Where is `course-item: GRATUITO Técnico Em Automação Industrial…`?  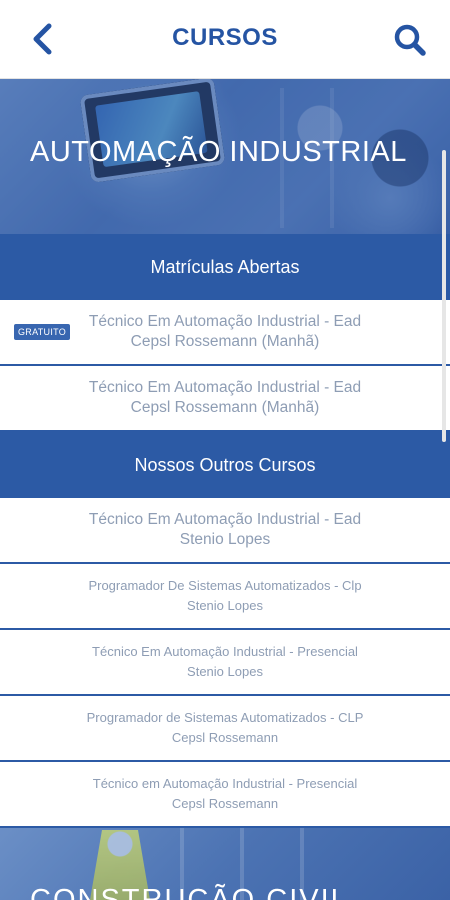
course-item: GRATUITO Técnico Em Automação Industrial… is located at coordinates (225, 333).